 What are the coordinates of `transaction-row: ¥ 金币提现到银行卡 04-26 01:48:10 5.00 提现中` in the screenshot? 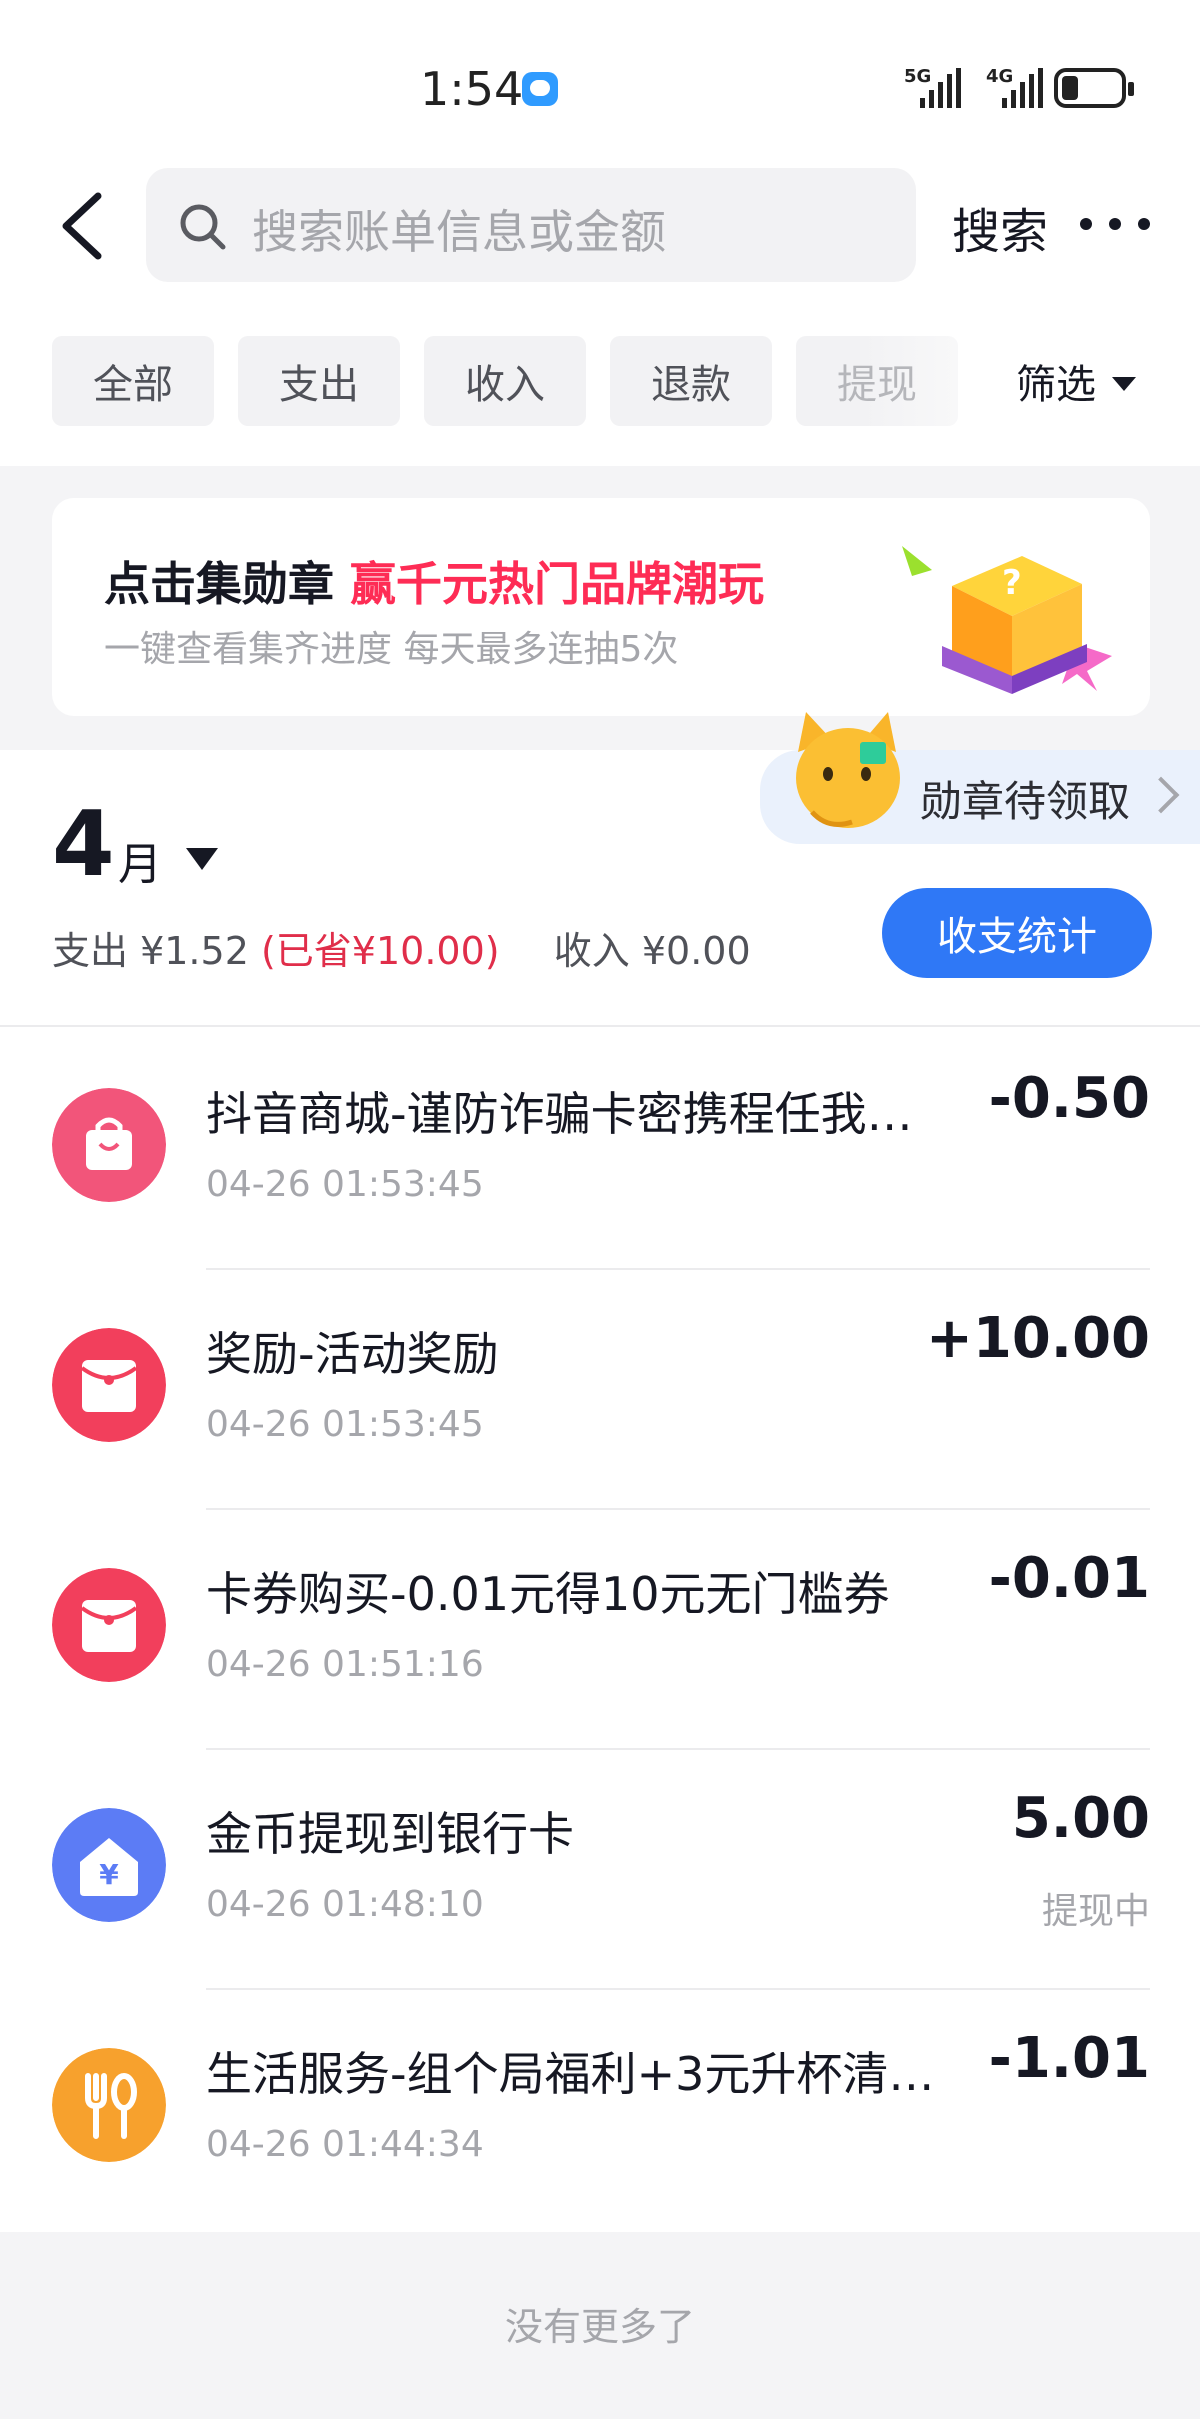 It's located at (600, 1870).